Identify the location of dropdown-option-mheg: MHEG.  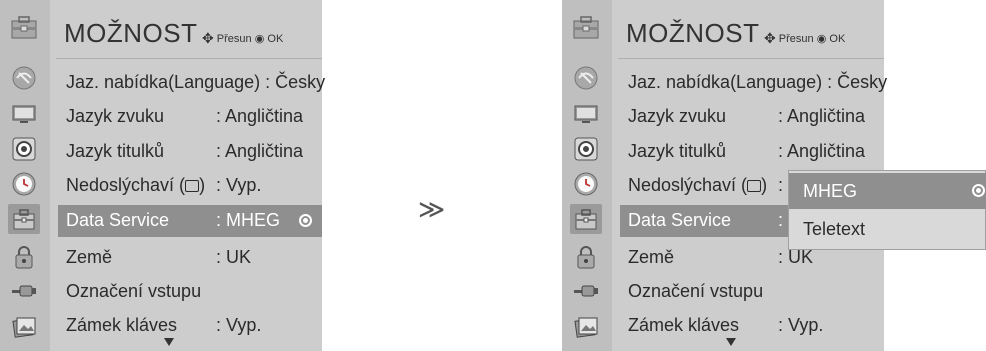
(887, 191).